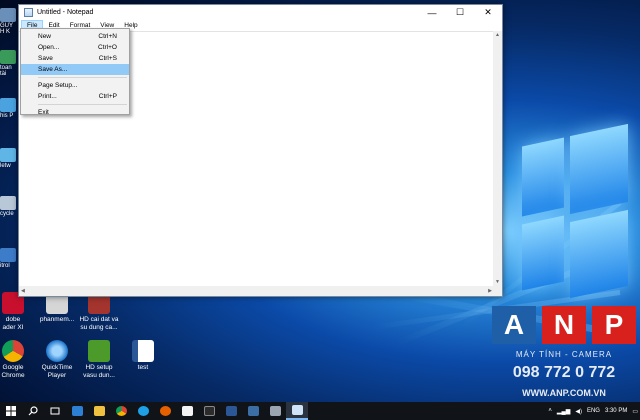 The image size is (640, 420). Describe the element at coordinates (256, 291) in the screenshot. I see `horizontal-scrollbar: ◀ ▶` at that location.